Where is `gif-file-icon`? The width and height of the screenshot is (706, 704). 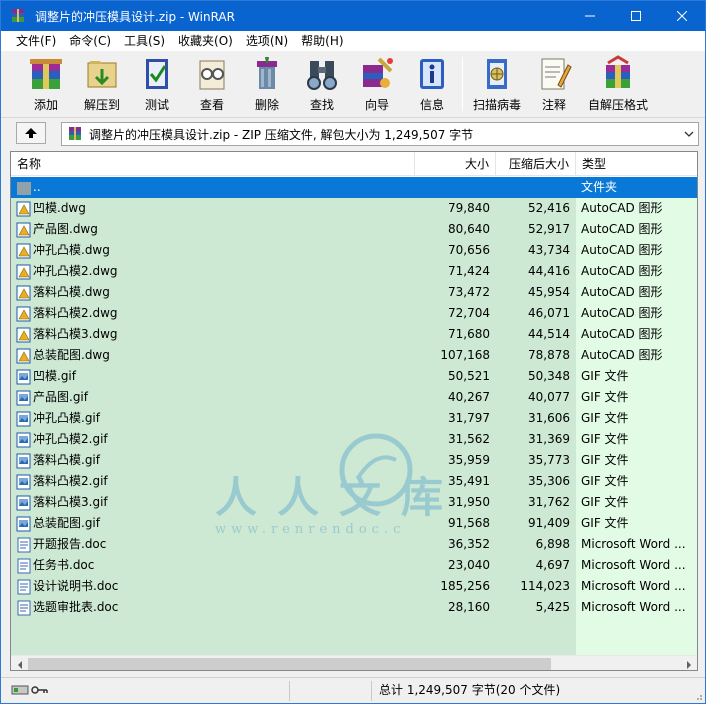
gif-file-icon is located at coordinates (23, 440).